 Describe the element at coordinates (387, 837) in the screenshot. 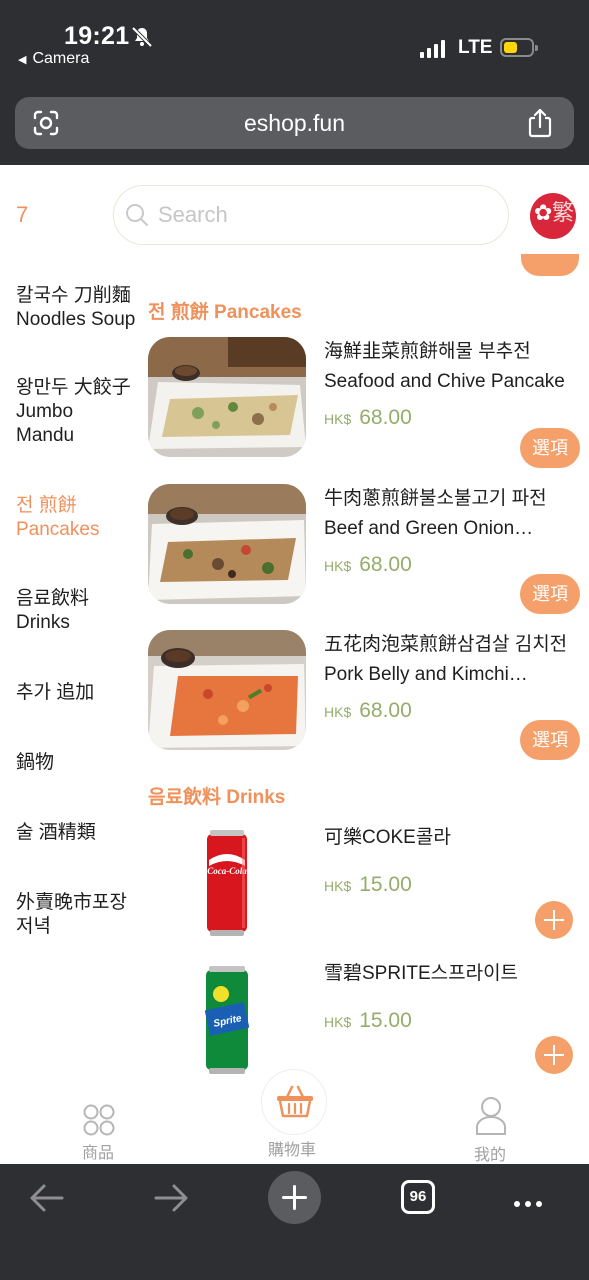

I see `product-name: 可樂COKE콜라` at that location.